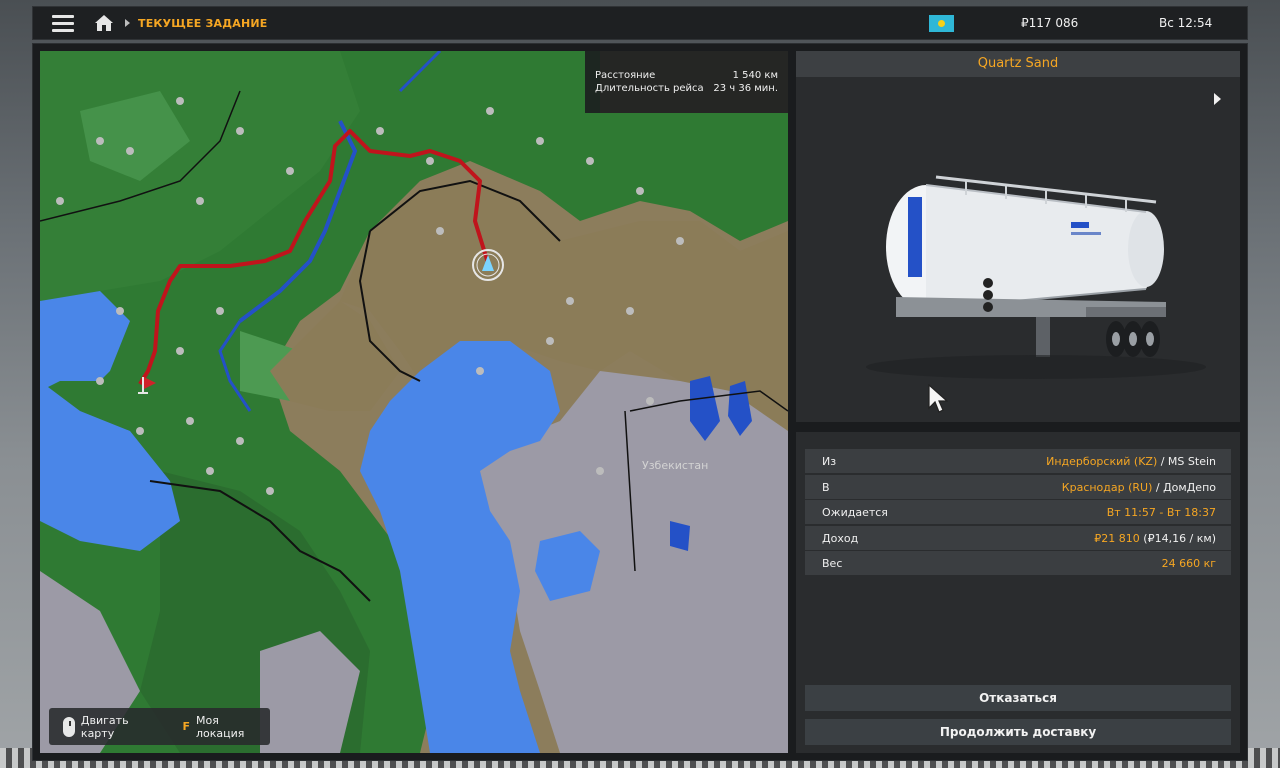  I want to click on to-city: Краснодар (RU), so click(1107, 487).